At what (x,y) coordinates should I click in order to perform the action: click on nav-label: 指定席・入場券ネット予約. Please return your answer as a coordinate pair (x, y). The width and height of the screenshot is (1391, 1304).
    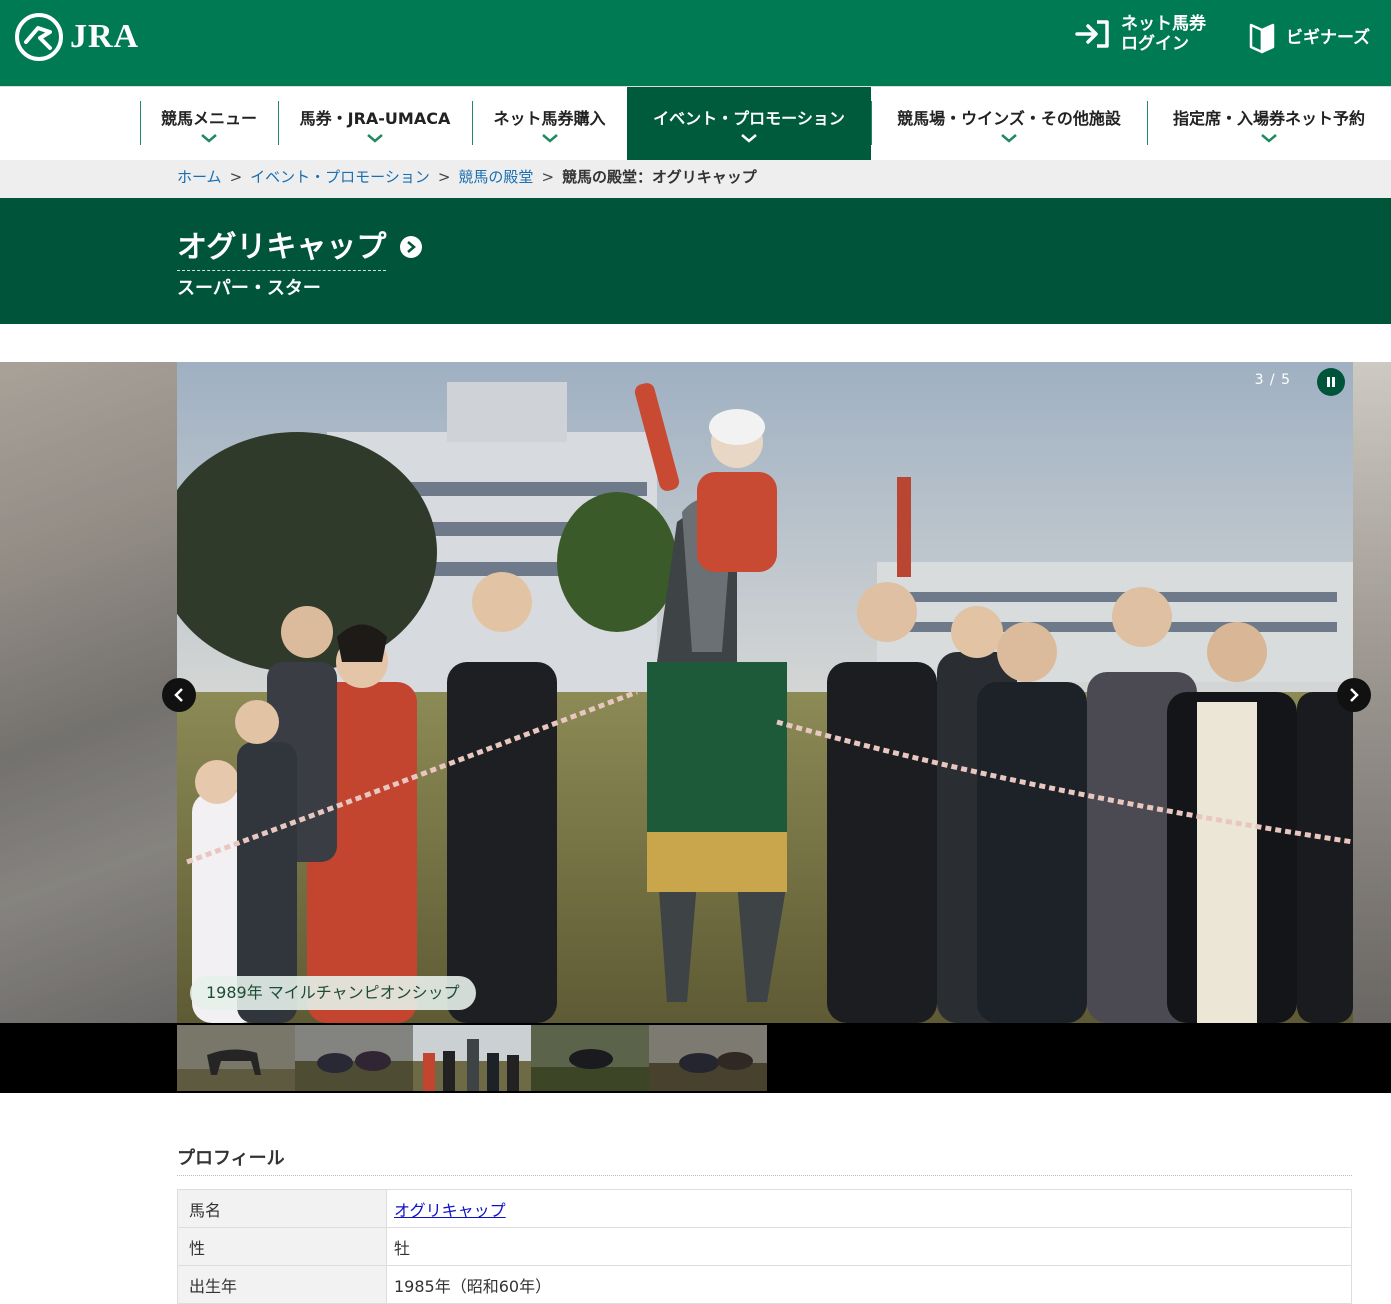
    Looking at the image, I should click on (1268, 118).